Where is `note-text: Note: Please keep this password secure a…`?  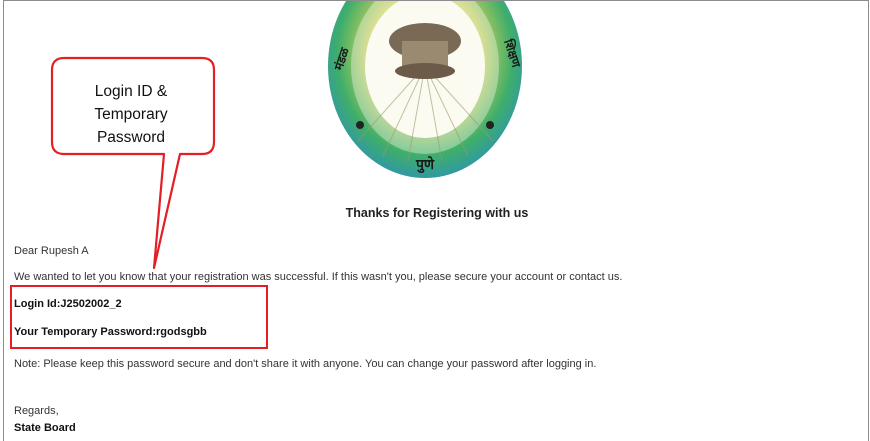 note-text: Note: Please keep this password secure a… is located at coordinates (305, 364).